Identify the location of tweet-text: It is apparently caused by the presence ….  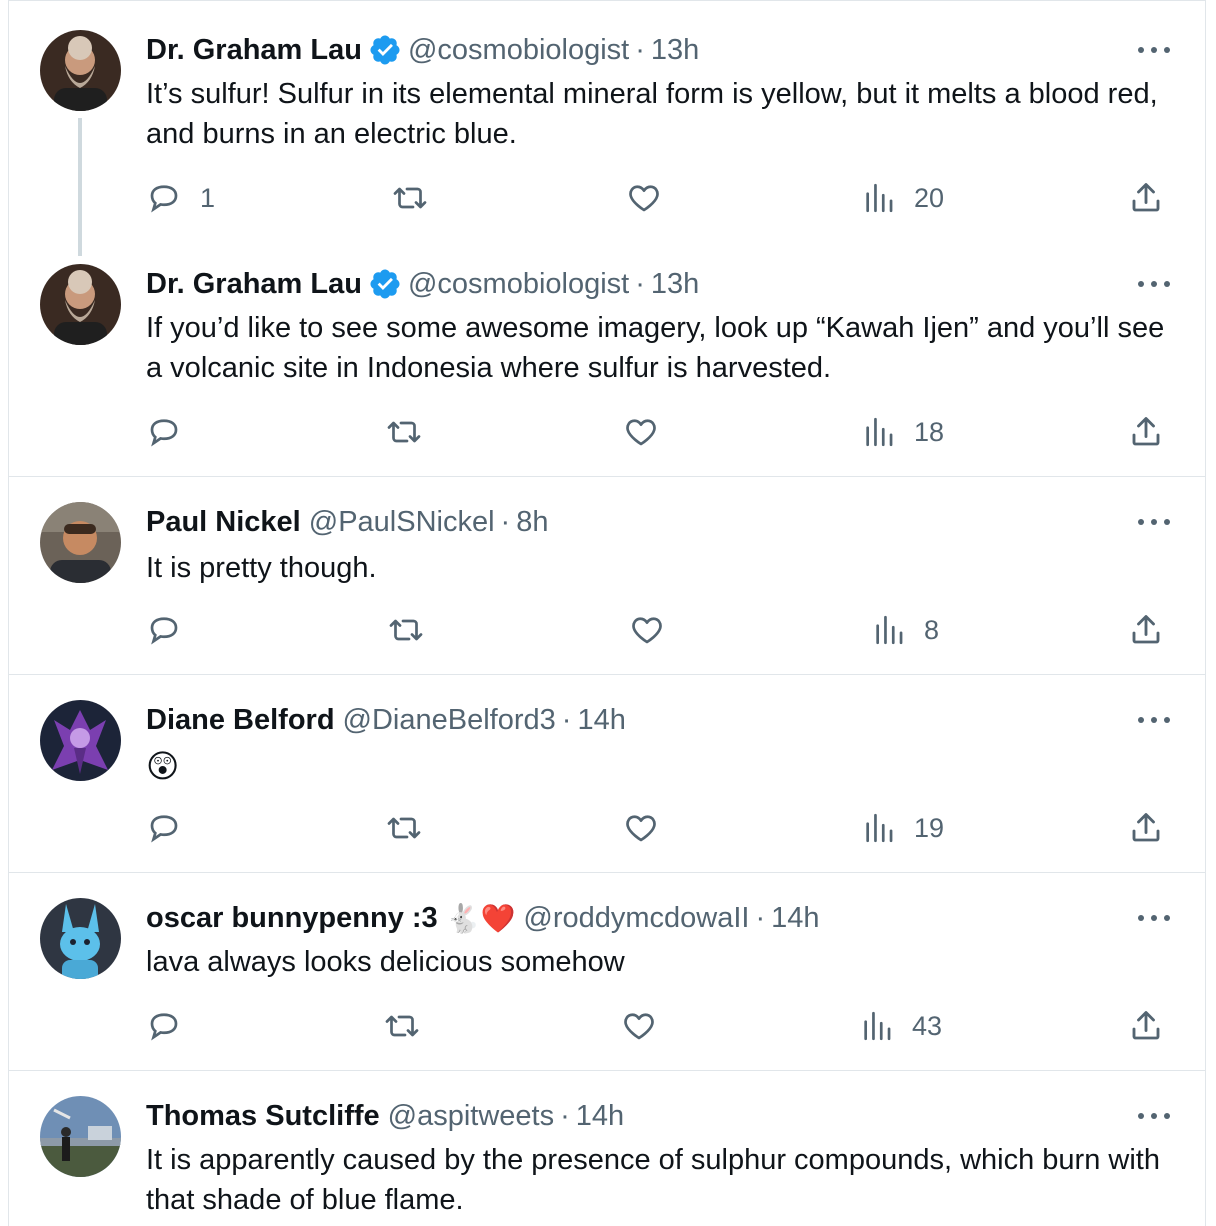
(653, 1180).